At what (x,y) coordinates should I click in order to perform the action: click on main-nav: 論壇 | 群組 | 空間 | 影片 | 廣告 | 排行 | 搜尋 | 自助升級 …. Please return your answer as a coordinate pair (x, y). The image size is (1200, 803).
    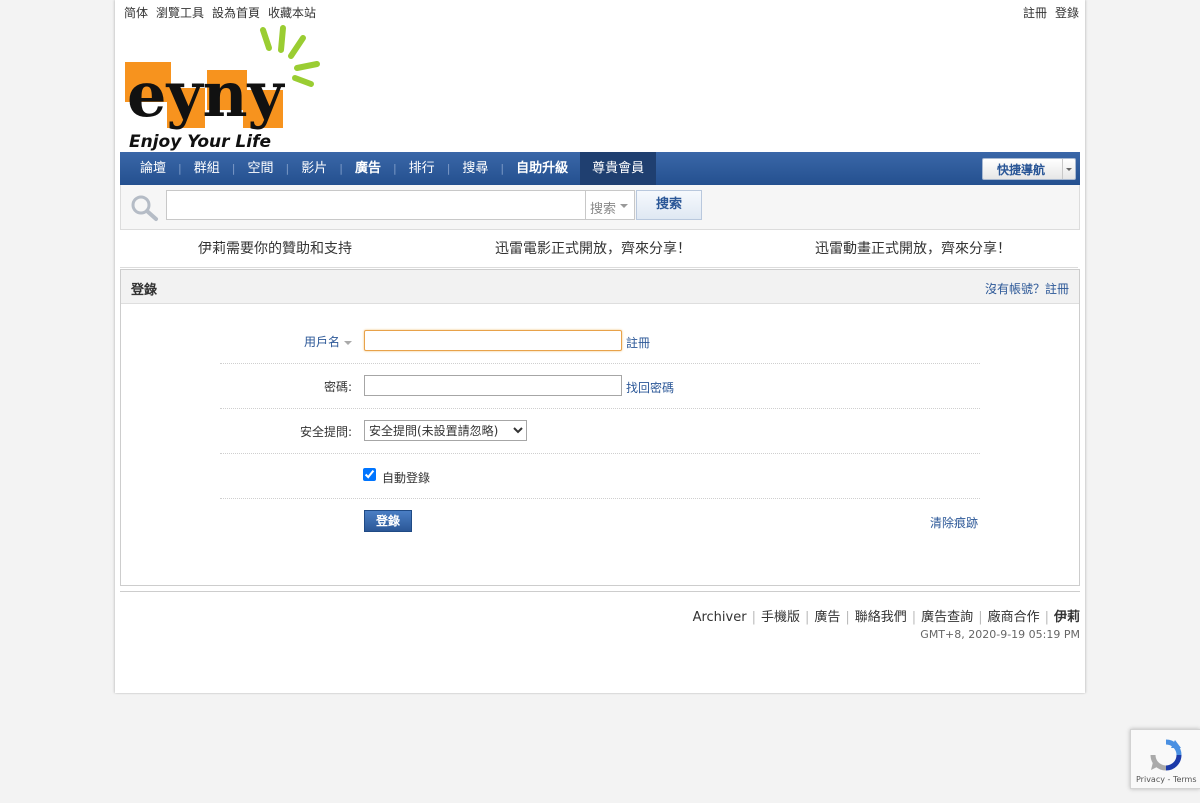
    Looking at the image, I should click on (600, 168).